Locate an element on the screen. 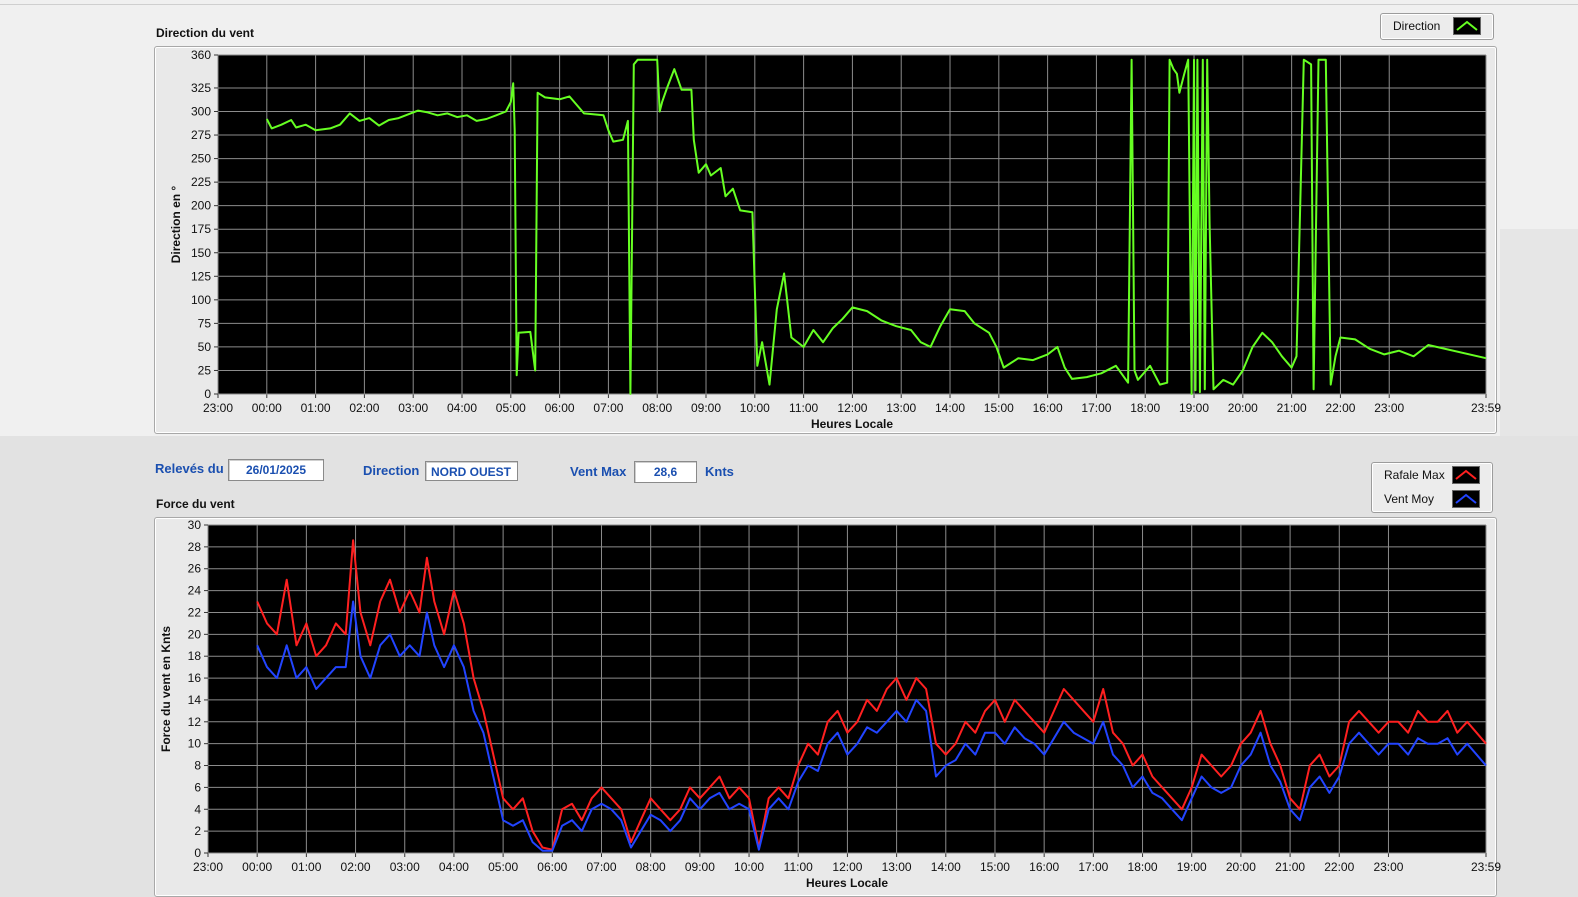  x-tick-label: 00:00 is located at coordinates (257, 867).